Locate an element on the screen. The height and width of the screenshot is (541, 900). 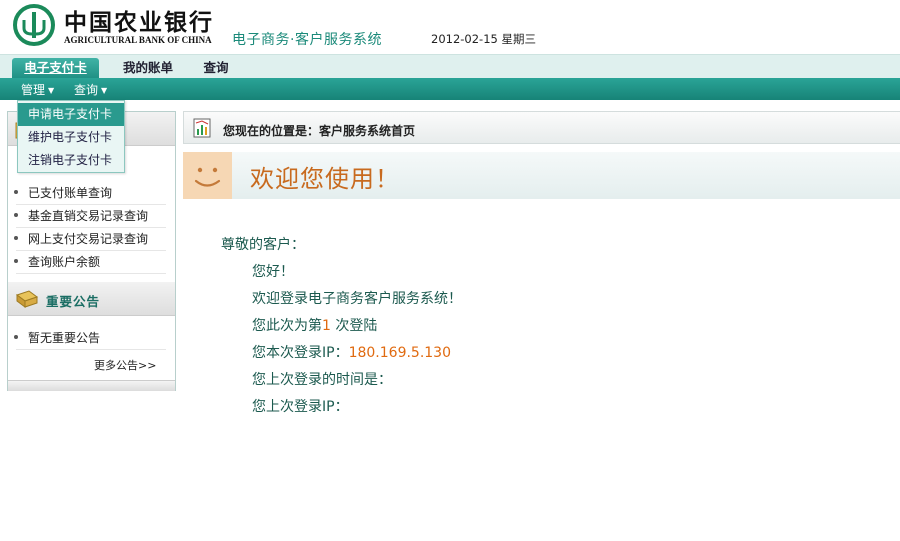
sub-nav: 管理 ▼ 查询 ▼ is located at coordinates (450, 89).